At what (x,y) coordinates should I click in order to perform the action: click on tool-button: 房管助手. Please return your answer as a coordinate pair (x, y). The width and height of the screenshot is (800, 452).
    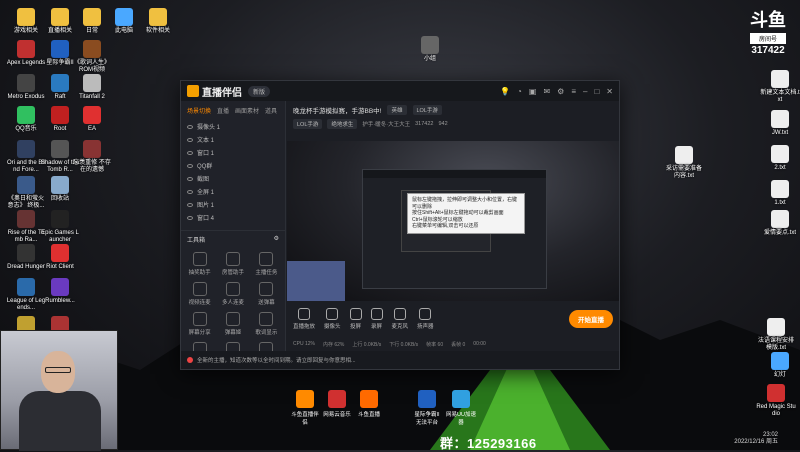
    Looking at the image, I should click on (232, 264).